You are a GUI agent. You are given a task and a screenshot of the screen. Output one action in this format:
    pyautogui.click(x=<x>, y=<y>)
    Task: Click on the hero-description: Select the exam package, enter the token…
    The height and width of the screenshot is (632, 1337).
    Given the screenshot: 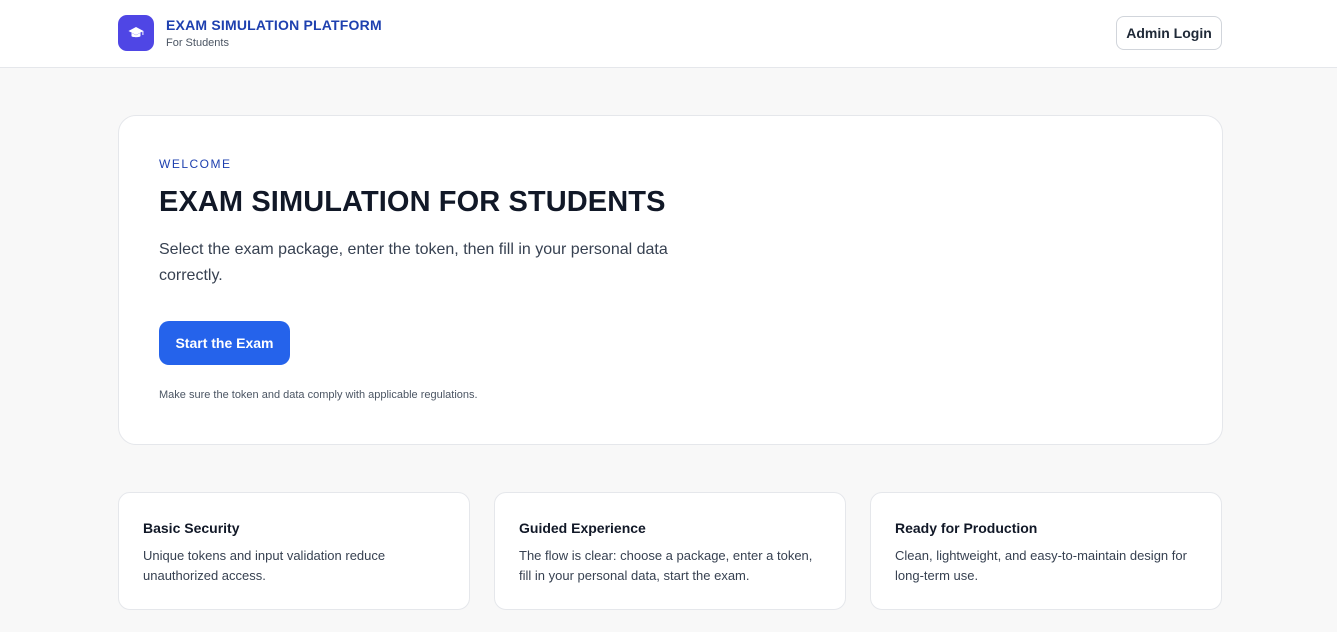 What is the action you would take?
    pyautogui.click(x=413, y=262)
    